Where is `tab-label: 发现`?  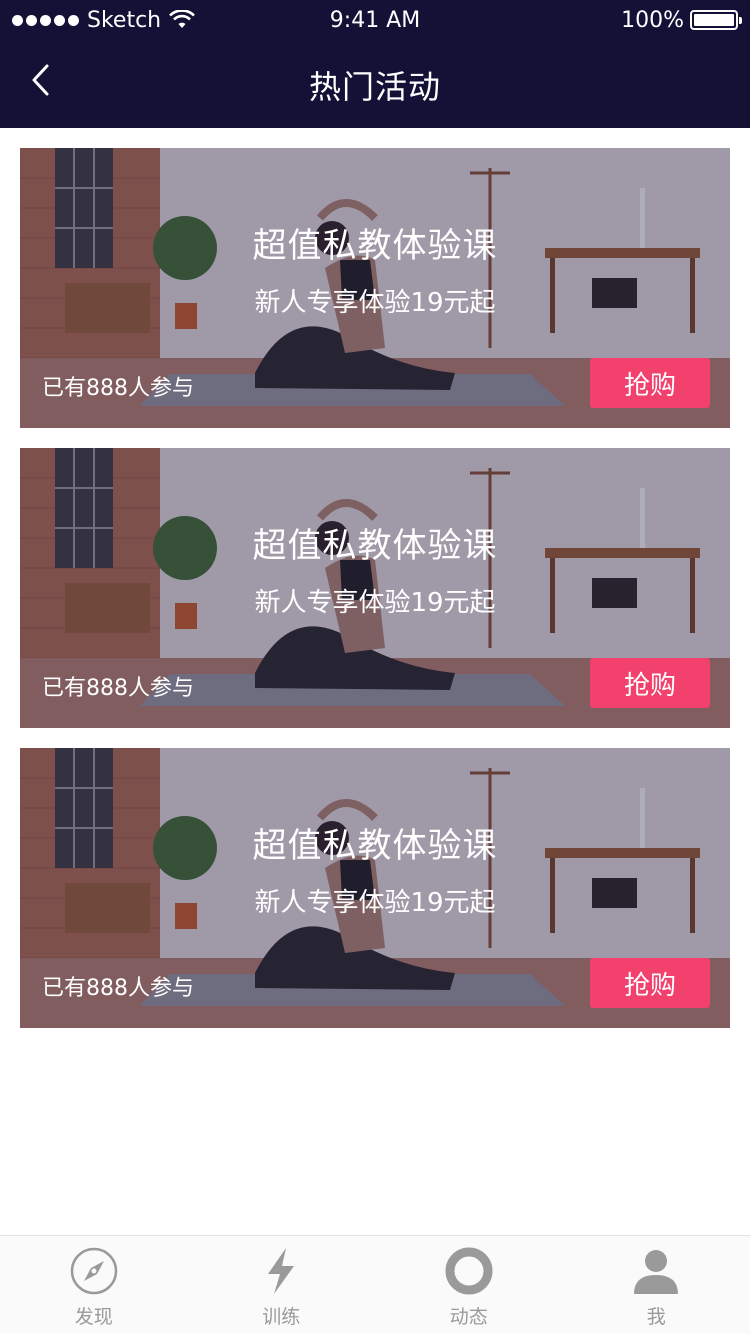
tab-label: 发现 is located at coordinates (93, 1317).